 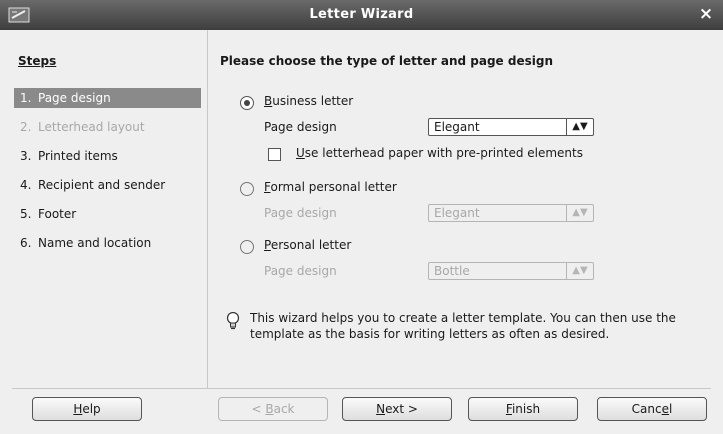 I want to click on step-printed-items: 3. Printed items, so click(x=107, y=156).